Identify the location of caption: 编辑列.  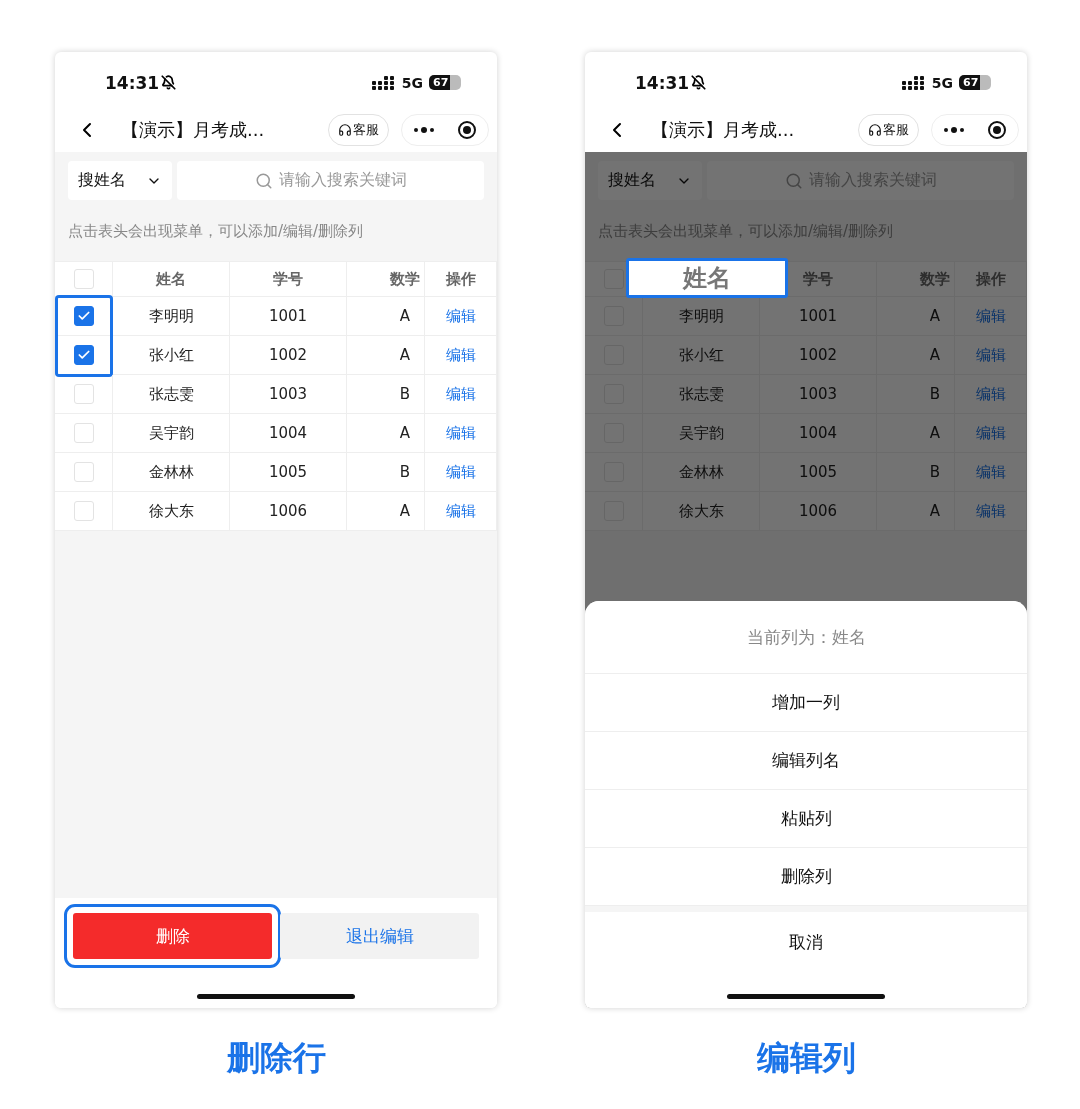
(806, 1058).